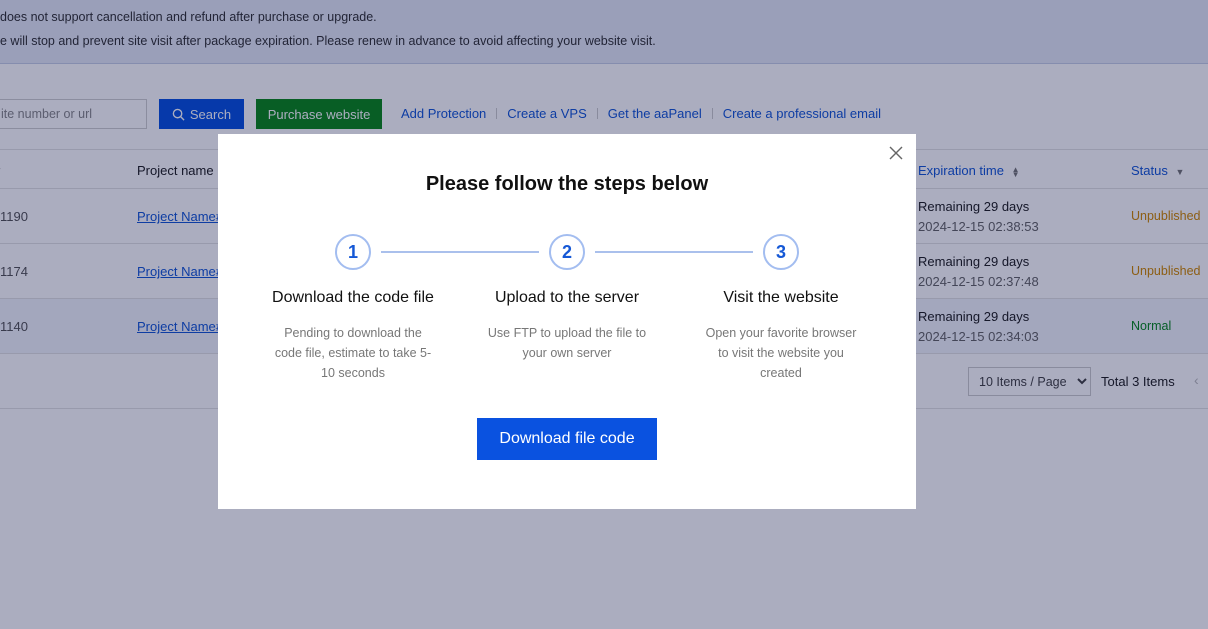 Image resolution: width=1208 pixels, height=629 pixels. What do you see at coordinates (896, 153) in the screenshot?
I see `close-icon` at bounding box center [896, 153].